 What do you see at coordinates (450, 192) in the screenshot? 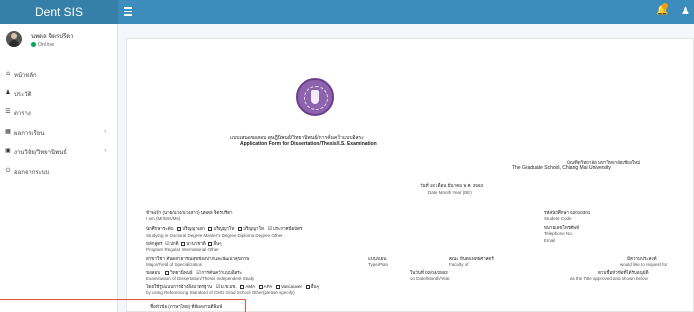
I see `date-line-english: Date Month Year (BE)` at bounding box center [450, 192].